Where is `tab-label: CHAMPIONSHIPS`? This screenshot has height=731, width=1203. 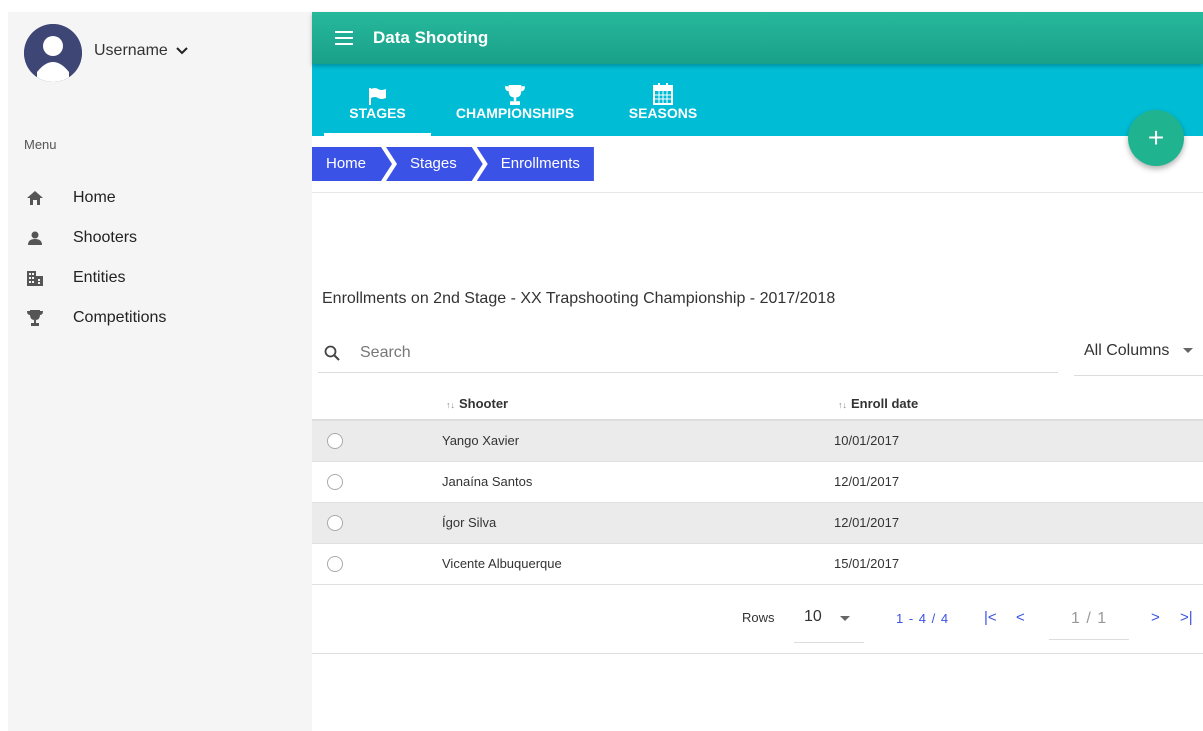 tab-label: CHAMPIONSHIPS is located at coordinates (515, 113).